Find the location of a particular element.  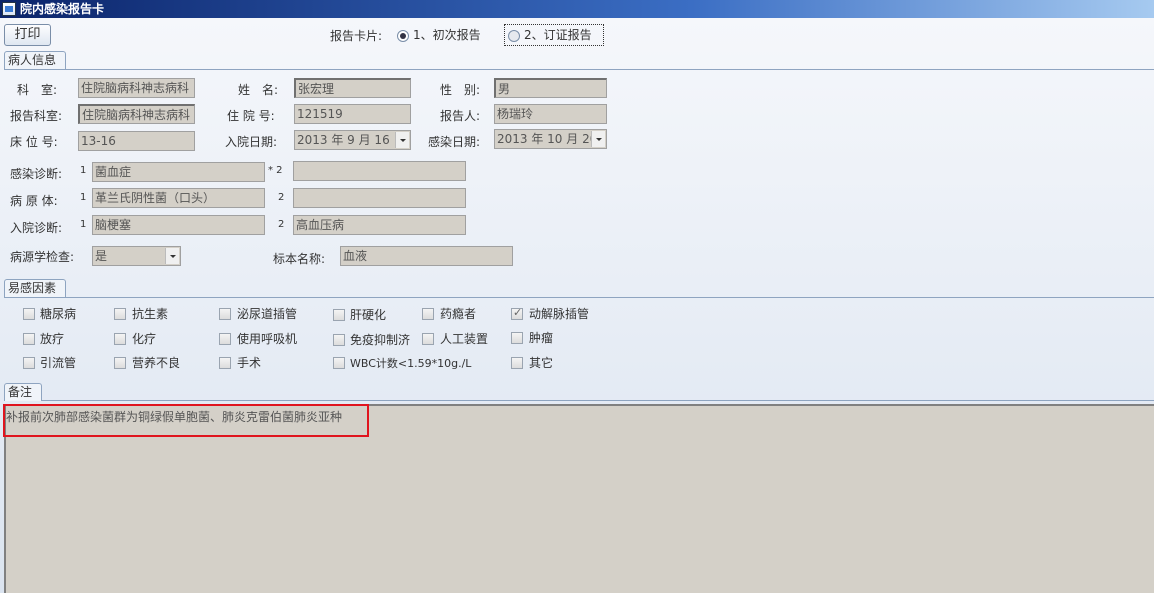

app-icon is located at coordinates (9, 9).